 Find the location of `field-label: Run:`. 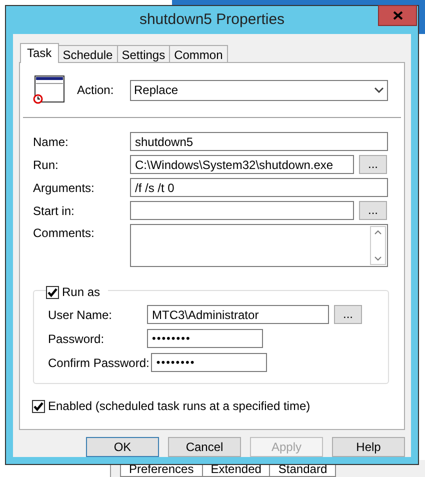

field-label: Run: is located at coordinates (46, 165).